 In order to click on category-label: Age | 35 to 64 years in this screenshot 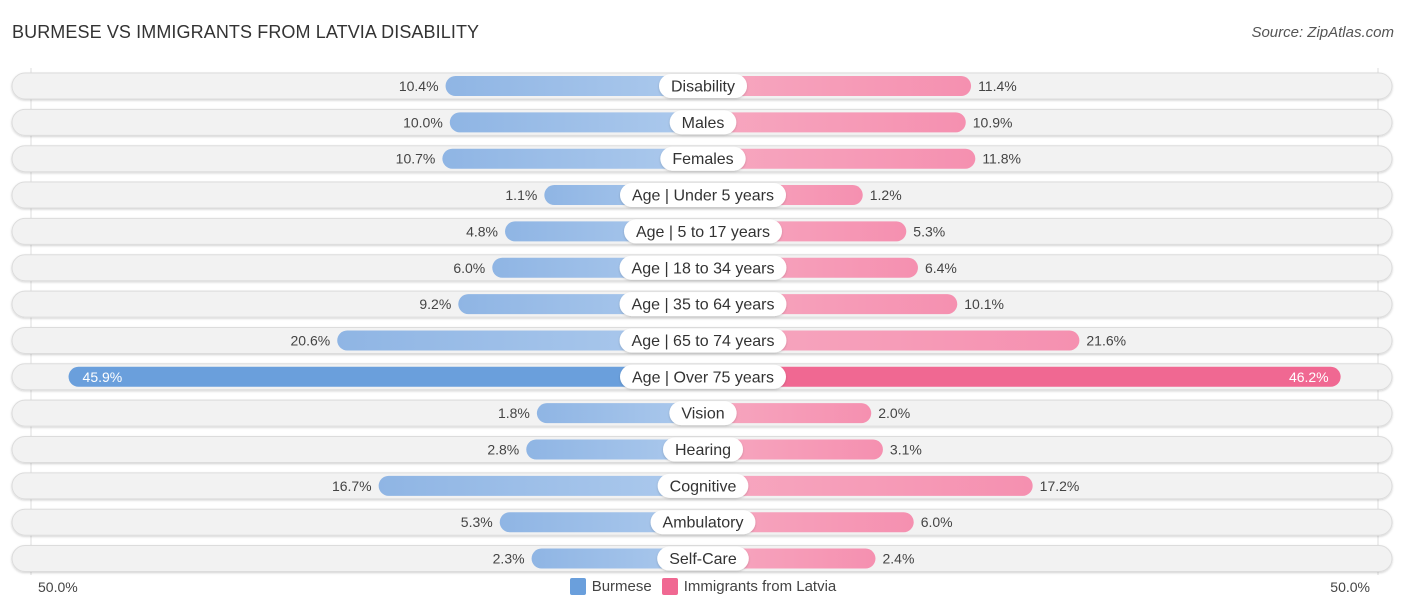, I will do `click(703, 305)`.